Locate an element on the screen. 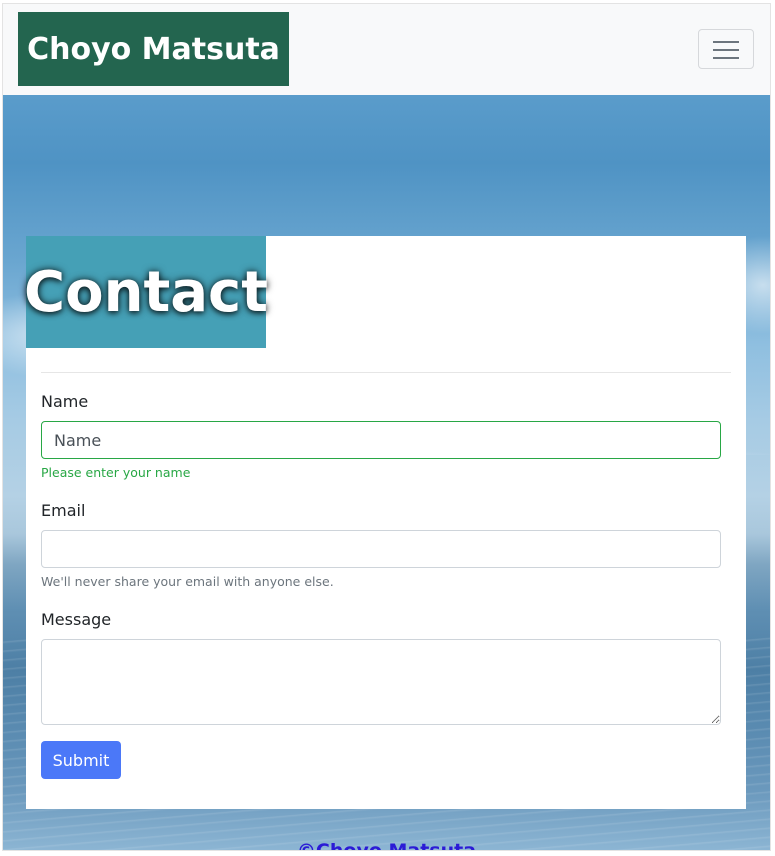  name-feedback: Please enter your name is located at coordinates (116, 472).